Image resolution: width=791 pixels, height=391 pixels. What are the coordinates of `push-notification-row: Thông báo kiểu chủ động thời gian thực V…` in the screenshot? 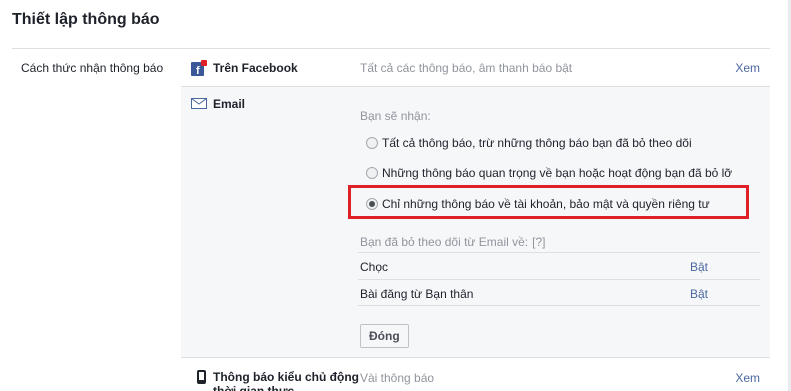 It's located at (475, 377).